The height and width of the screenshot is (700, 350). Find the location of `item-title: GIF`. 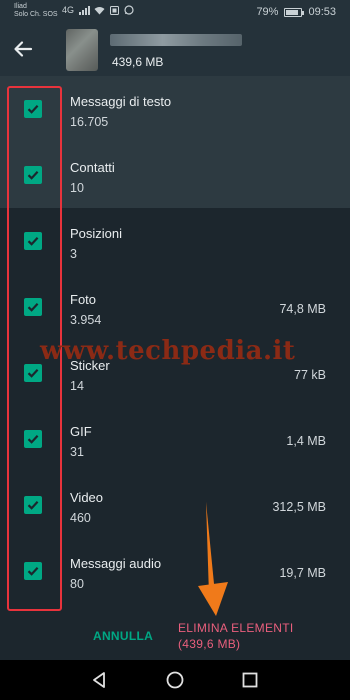

item-title: GIF is located at coordinates (81, 431).